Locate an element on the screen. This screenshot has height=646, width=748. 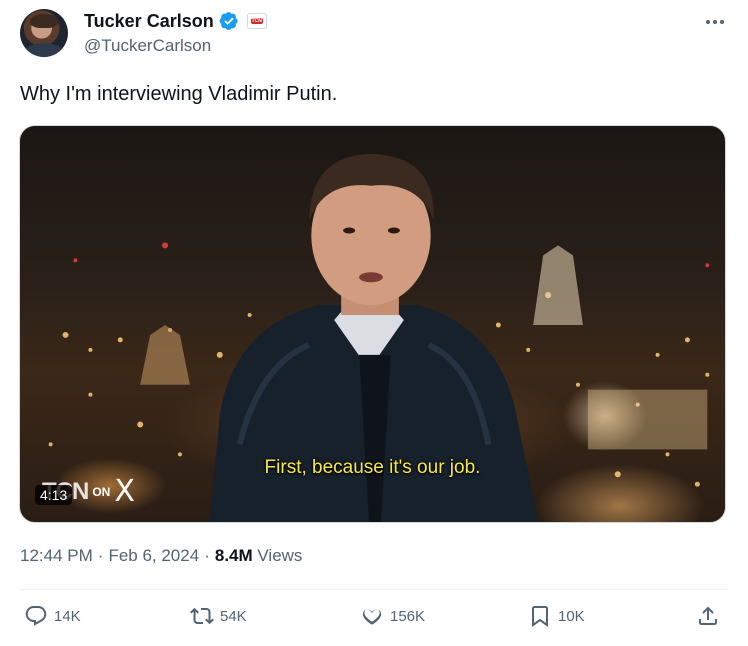
reply-icon is located at coordinates (36, 616).